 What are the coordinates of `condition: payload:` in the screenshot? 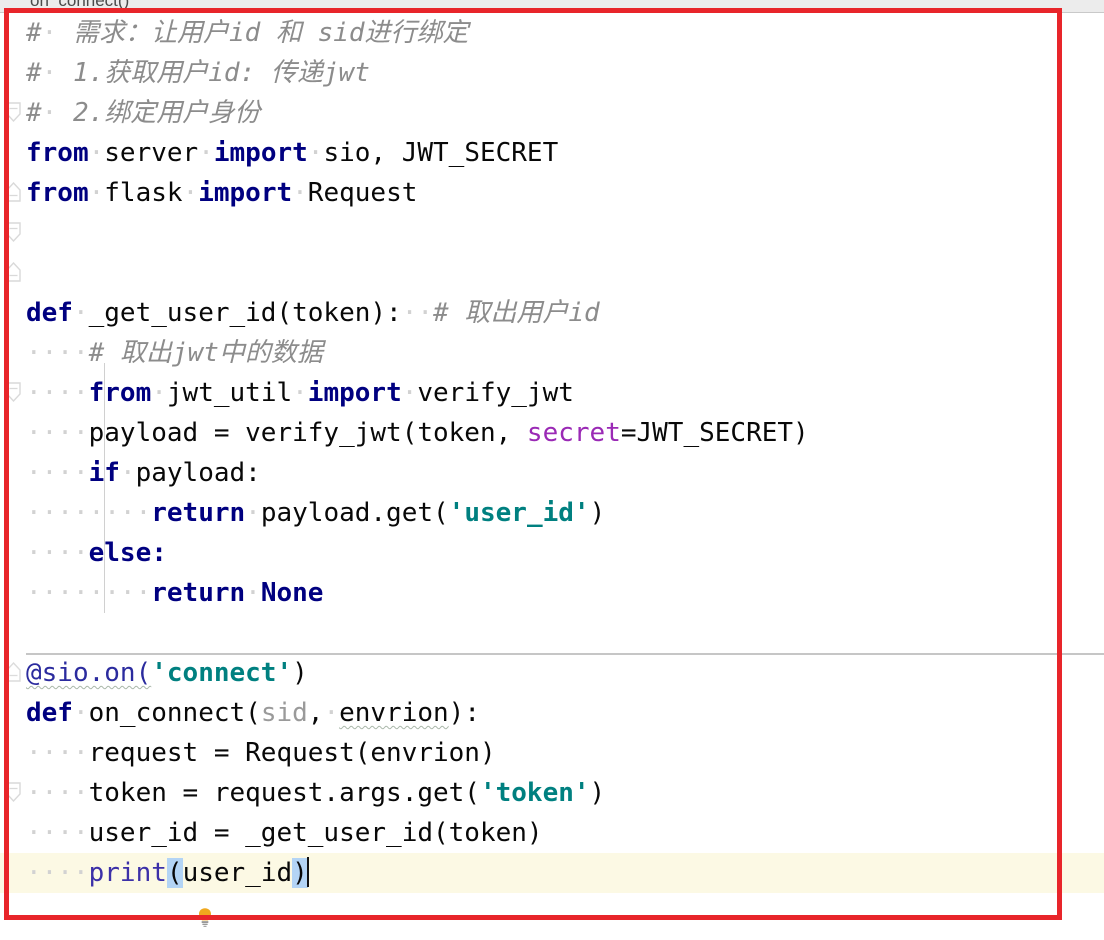 It's located at (198, 473).